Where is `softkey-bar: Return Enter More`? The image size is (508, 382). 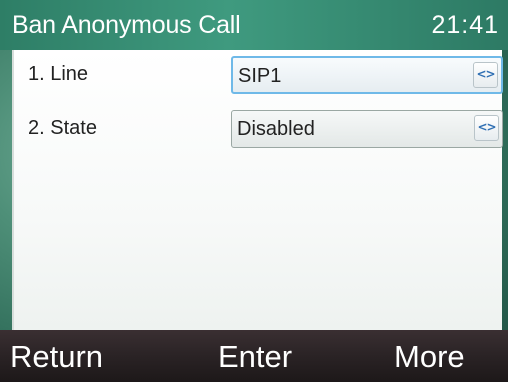
softkey-bar: Return Enter More is located at coordinates (254, 356).